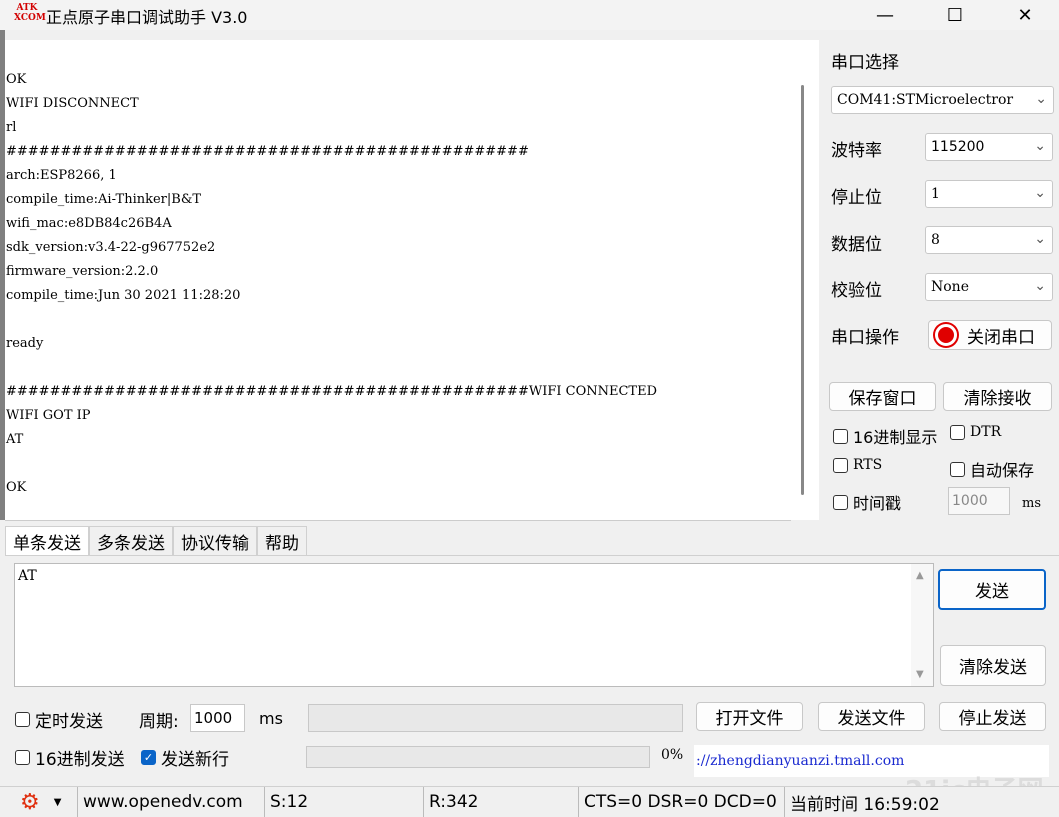 Image resolution: width=1059 pixels, height=817 pixels. What do you see at coordinates (865, 63) in the screenshot?
I see `port-label: 串口选择` at bounding box center [865, 63].